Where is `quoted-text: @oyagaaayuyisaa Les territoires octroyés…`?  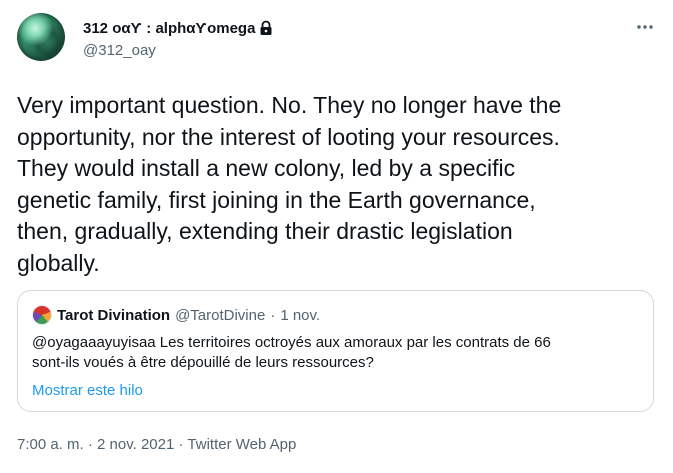 quoted-text: @oyagaaayuyisaa Les territoires octroyés… is located at coordinates (291, 352).